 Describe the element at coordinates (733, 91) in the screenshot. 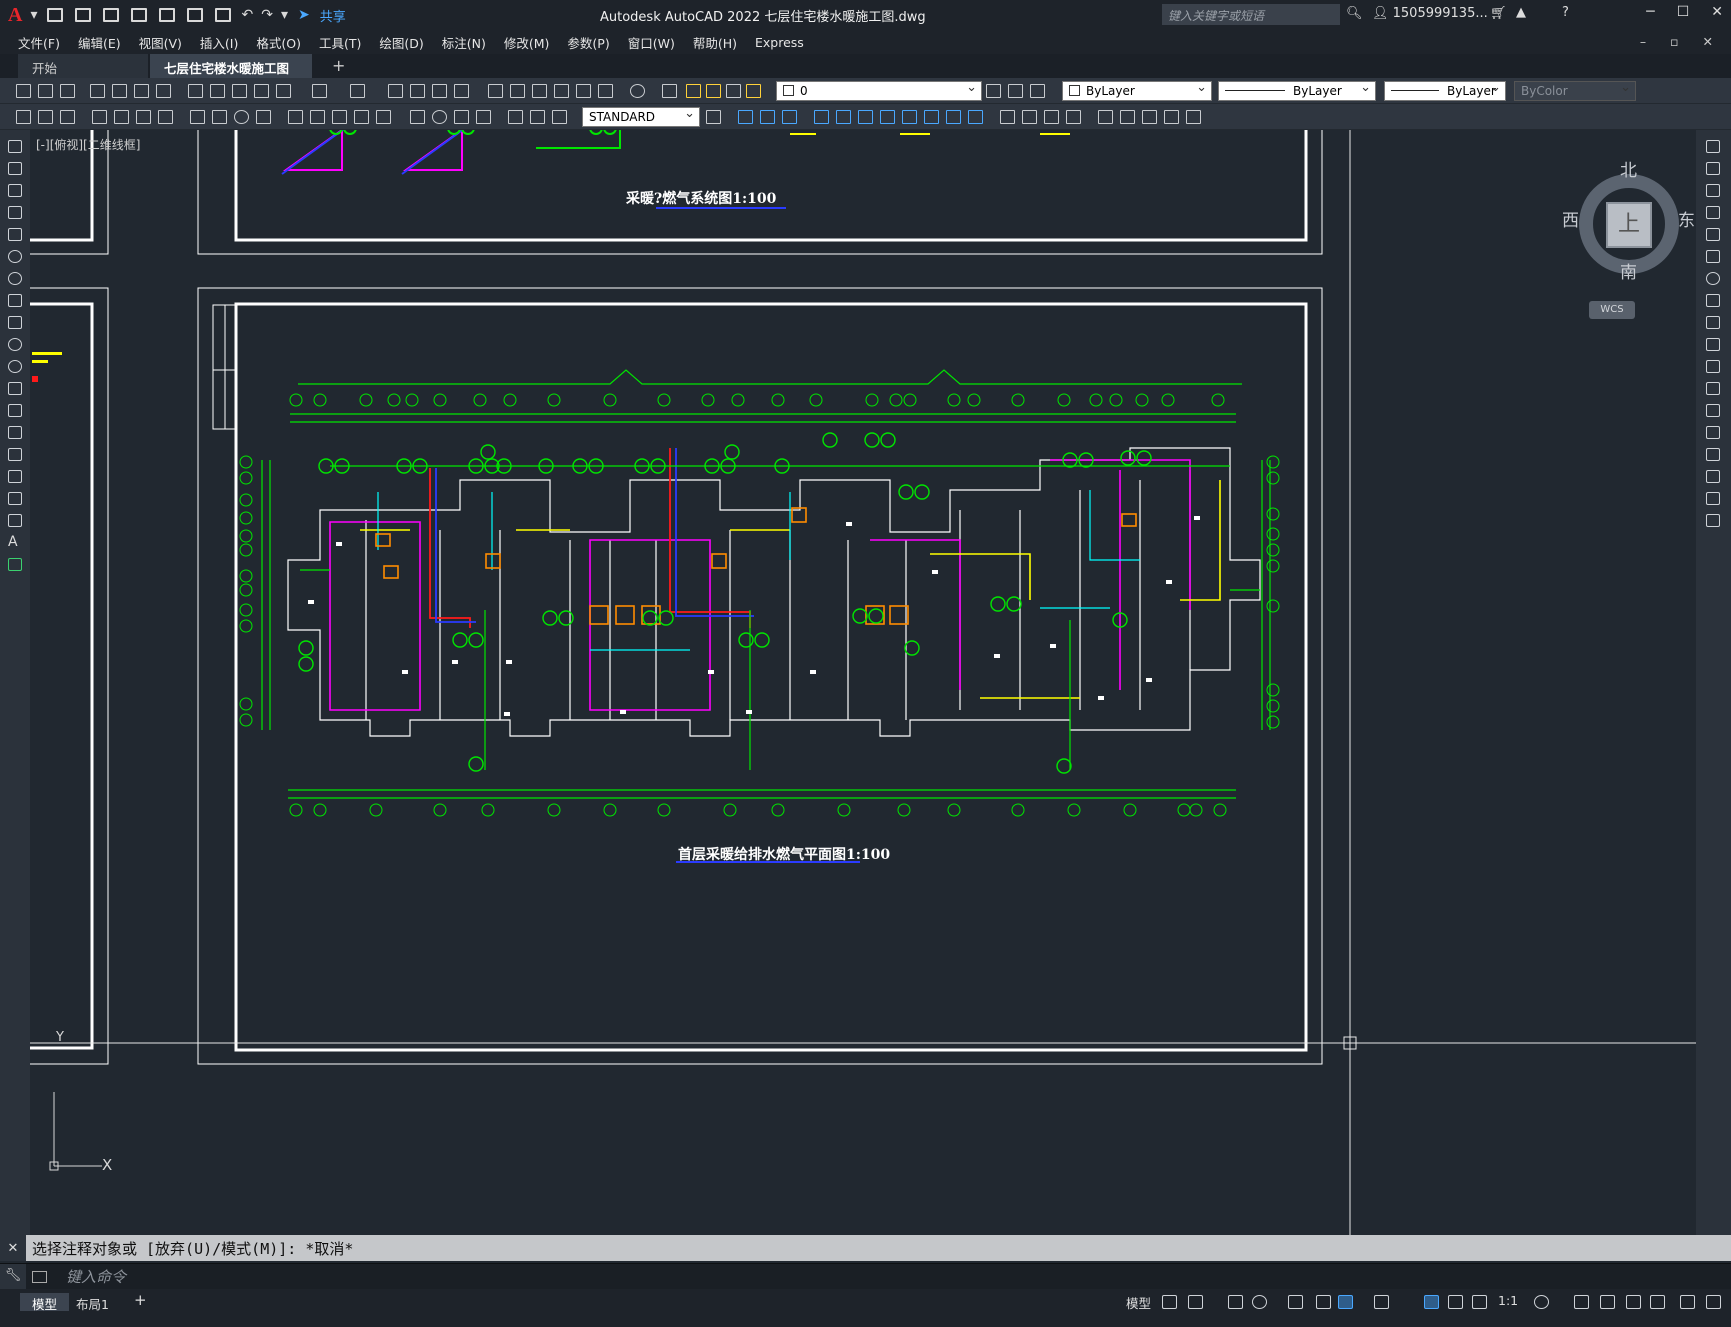

I see `layer-viewport-icon` at that location.